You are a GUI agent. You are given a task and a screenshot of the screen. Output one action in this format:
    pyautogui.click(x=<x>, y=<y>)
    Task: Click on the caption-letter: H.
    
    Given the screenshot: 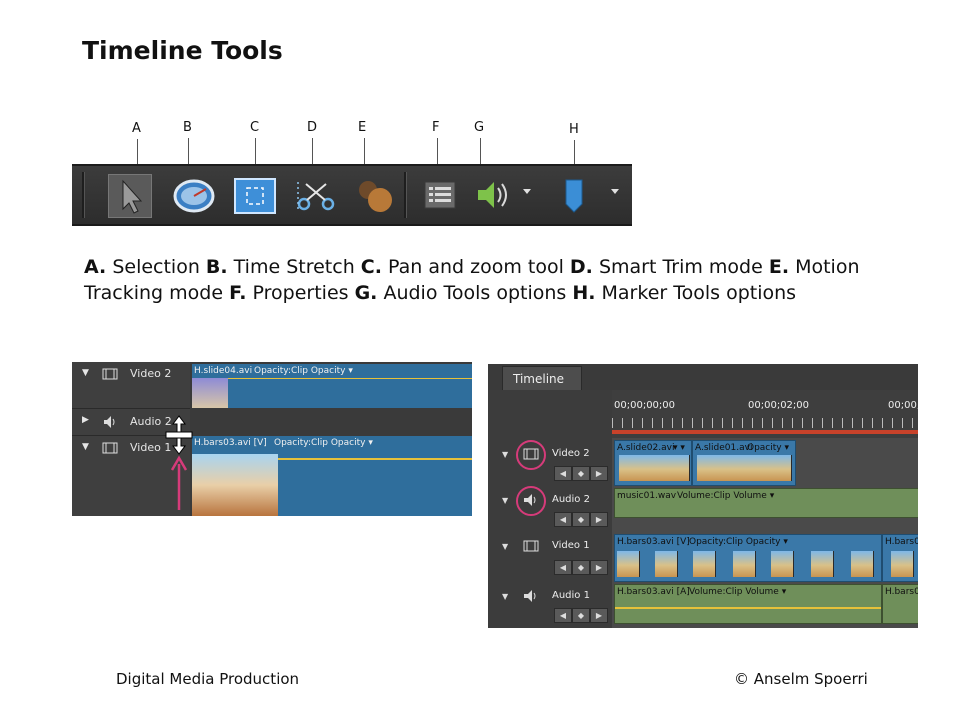 What is the action you would take?
    pyautogui.click(x=584, y=293)
    